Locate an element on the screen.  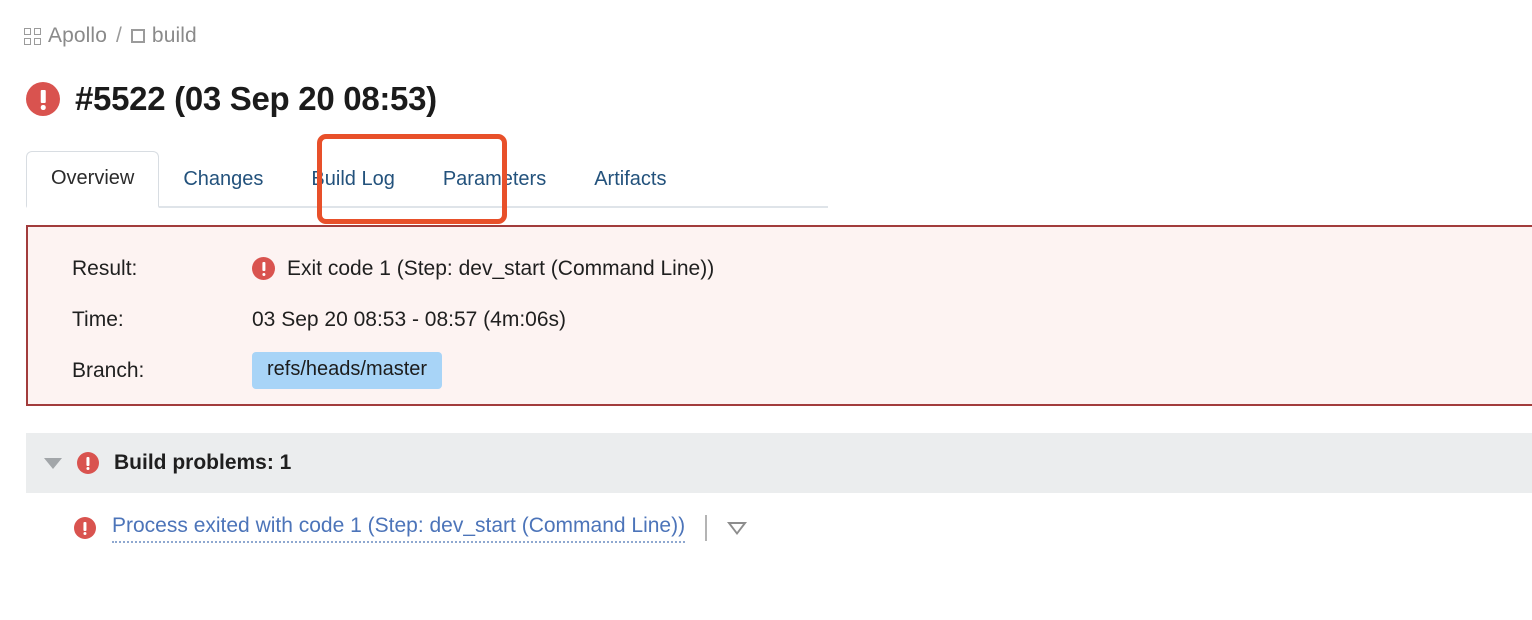
branch-label: Branch: is located at coordinates (108, 370).